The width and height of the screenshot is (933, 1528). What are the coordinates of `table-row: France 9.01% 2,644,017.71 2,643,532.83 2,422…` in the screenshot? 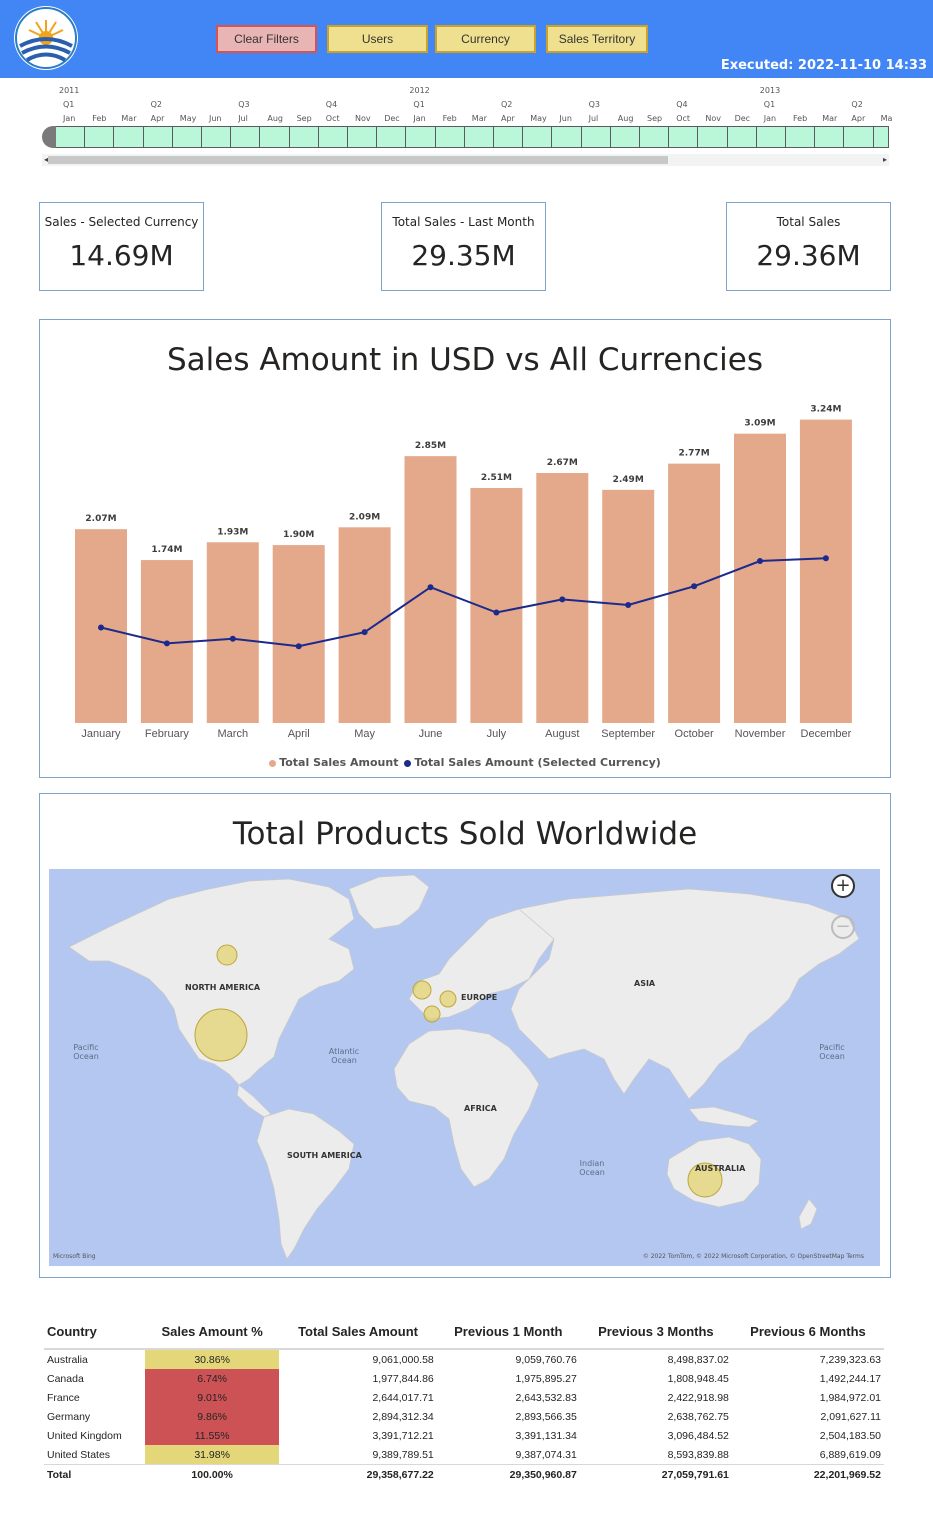 It's located at (464, 1397).